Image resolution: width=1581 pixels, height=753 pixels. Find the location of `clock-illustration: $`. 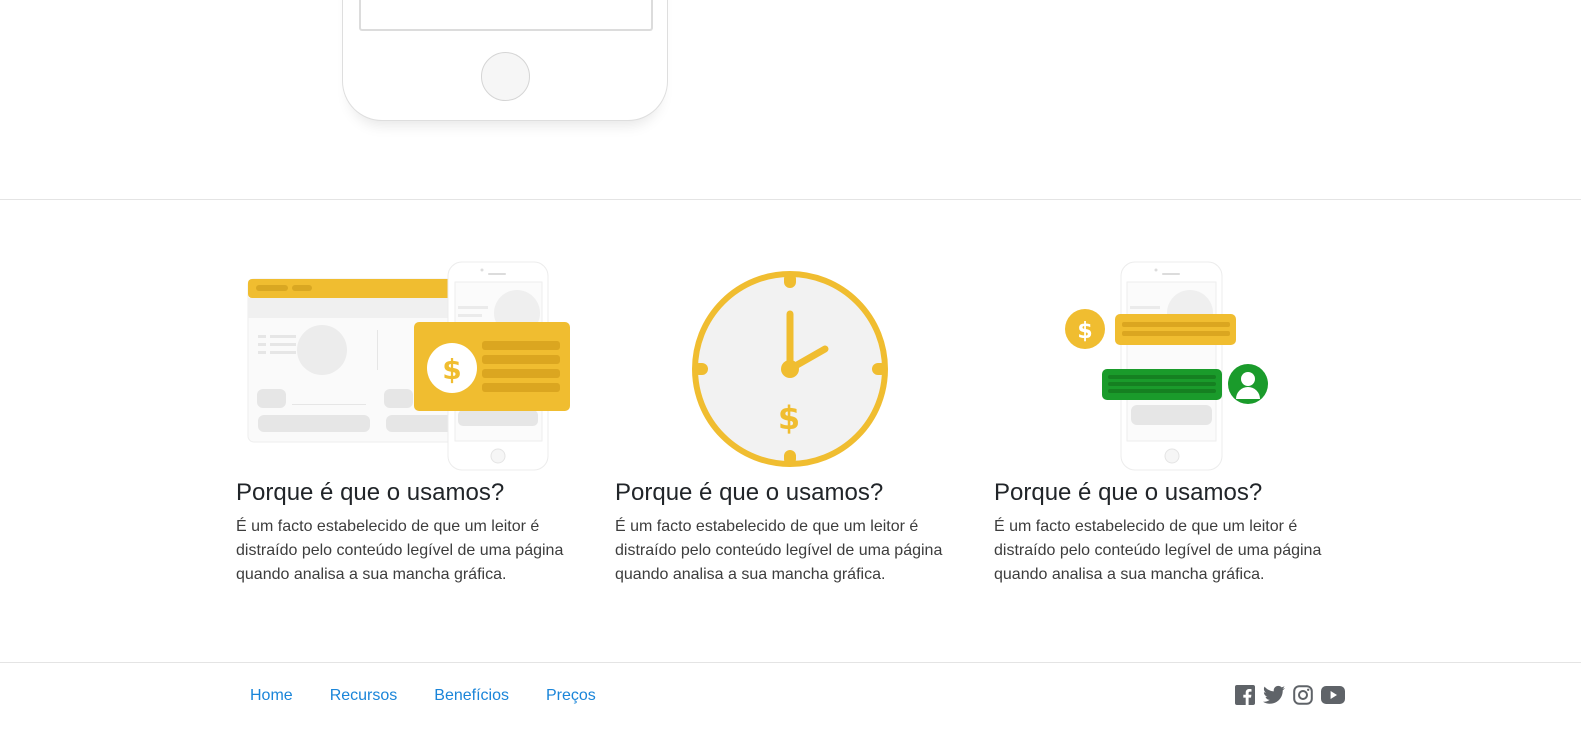

clock-illustration: $ is located at coordinates (790, 369).